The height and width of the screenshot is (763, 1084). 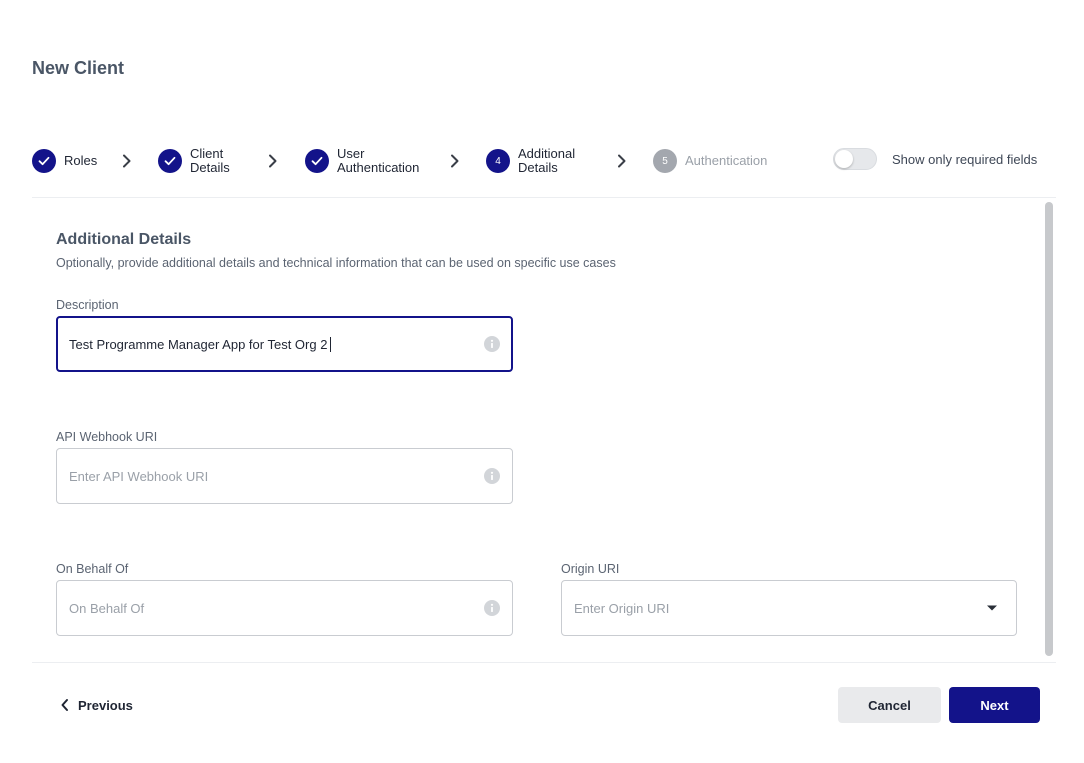 What do you see at coordinates (789, 608) in the screenshot?
I see `origin-uri-select: Enter Origin URI` at bounding box center [789, 608].